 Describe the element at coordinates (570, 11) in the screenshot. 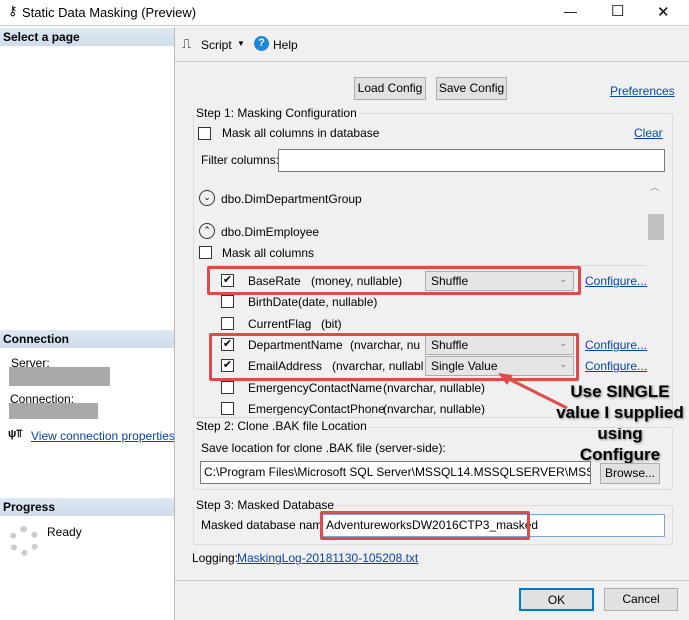

I see `minimize-button: —` at that location.